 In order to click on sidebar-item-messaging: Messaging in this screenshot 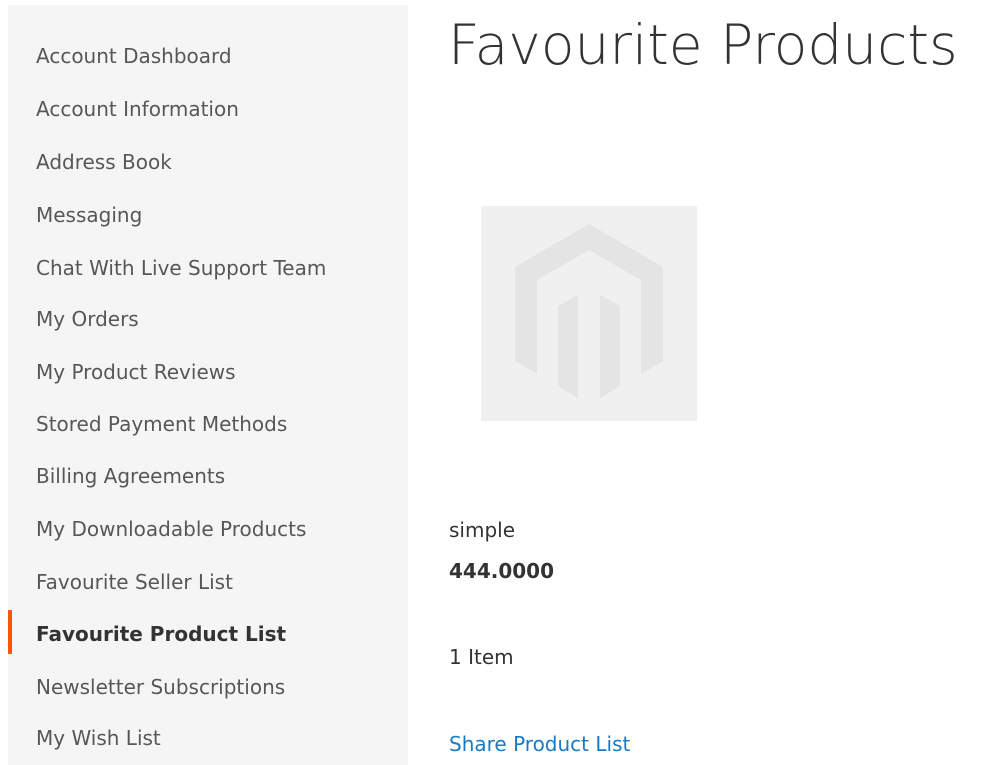, I will do `click(89, 215)`.